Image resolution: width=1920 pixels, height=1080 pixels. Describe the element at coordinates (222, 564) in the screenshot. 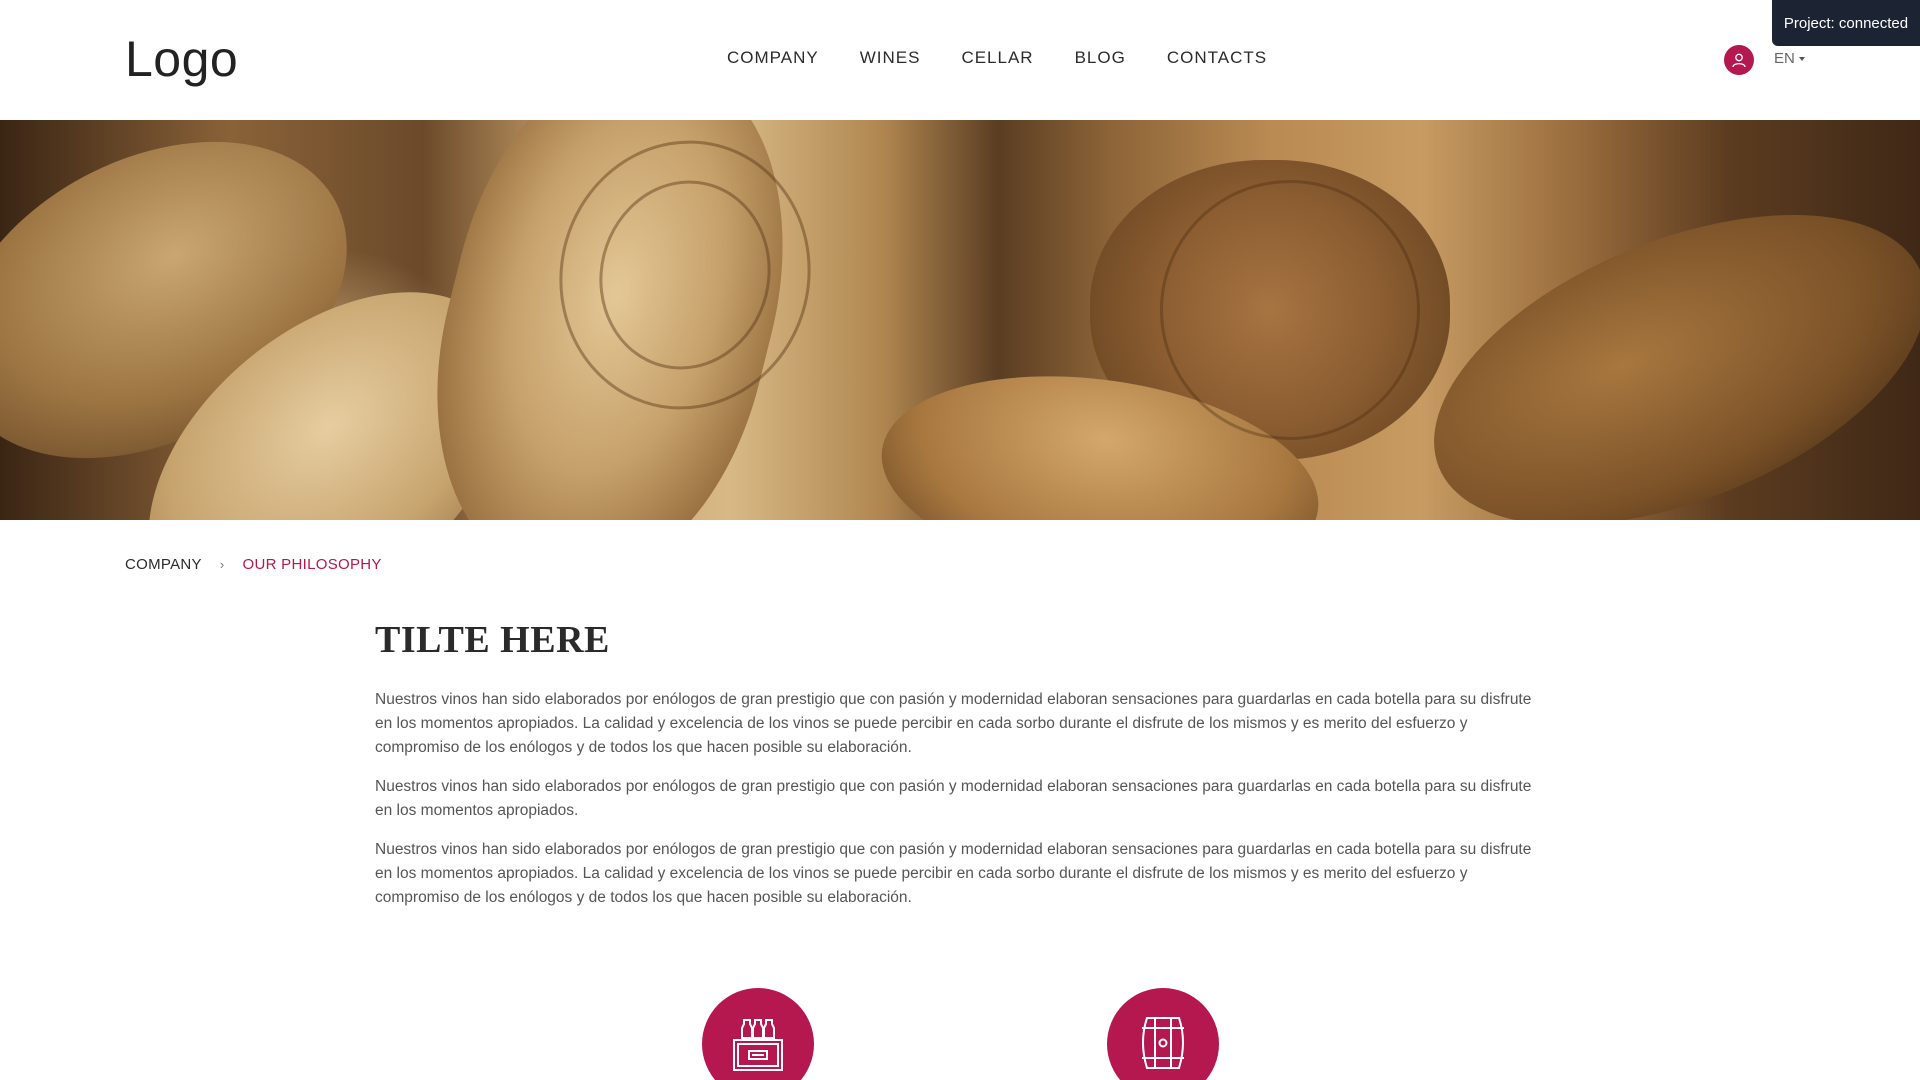

I see `chevron-right-icon: ›` at that location.